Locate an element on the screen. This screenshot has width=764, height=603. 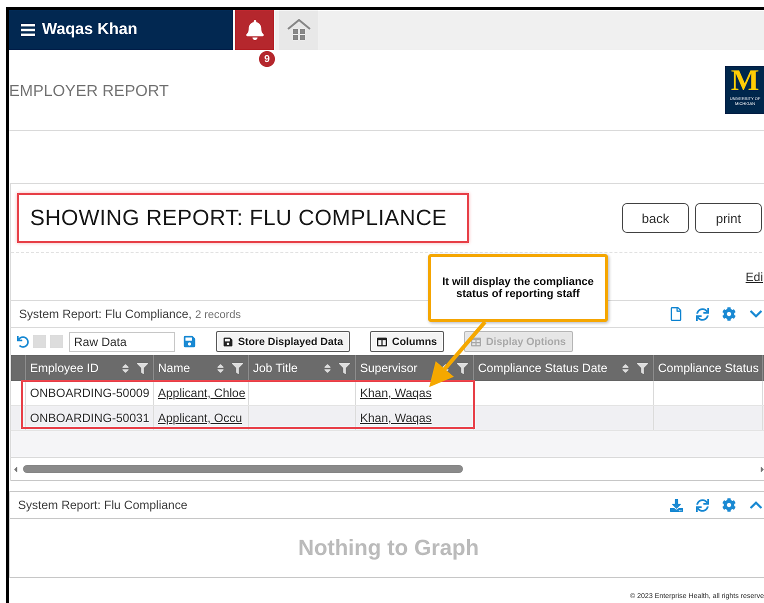
notifications-button is located at coordinates (254, 30).